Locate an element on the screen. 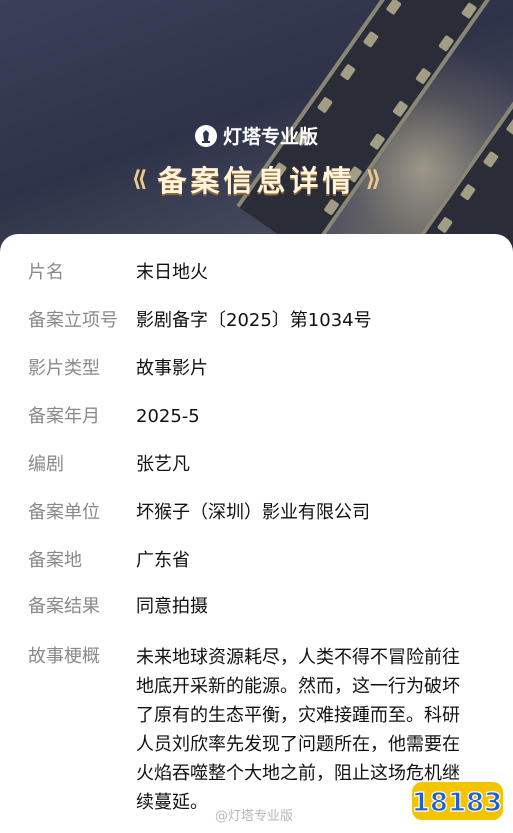 The height and width of the screenshot is (833, 513). detail-row-film-type: 影片类型 故事影片 is located at coordinates (264, 369).